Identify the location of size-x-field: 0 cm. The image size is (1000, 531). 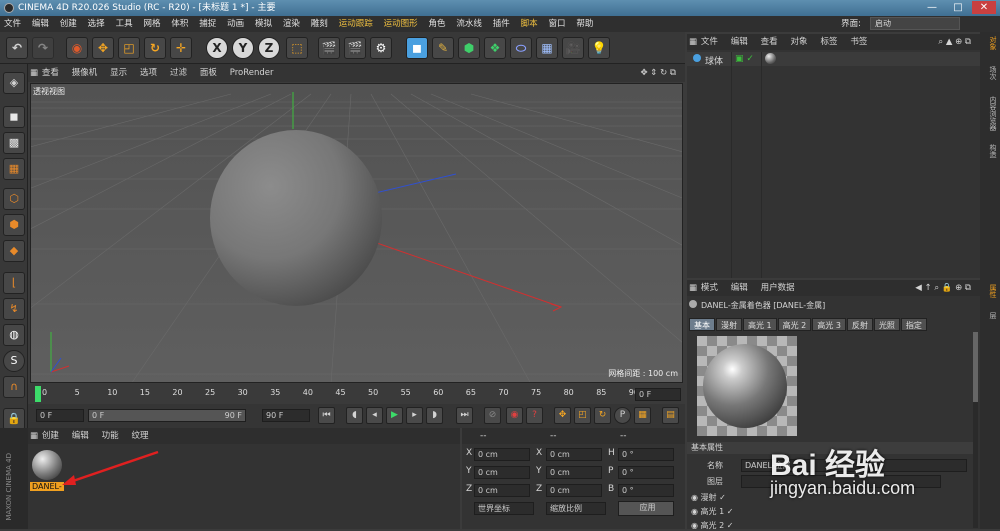
(574, 454).